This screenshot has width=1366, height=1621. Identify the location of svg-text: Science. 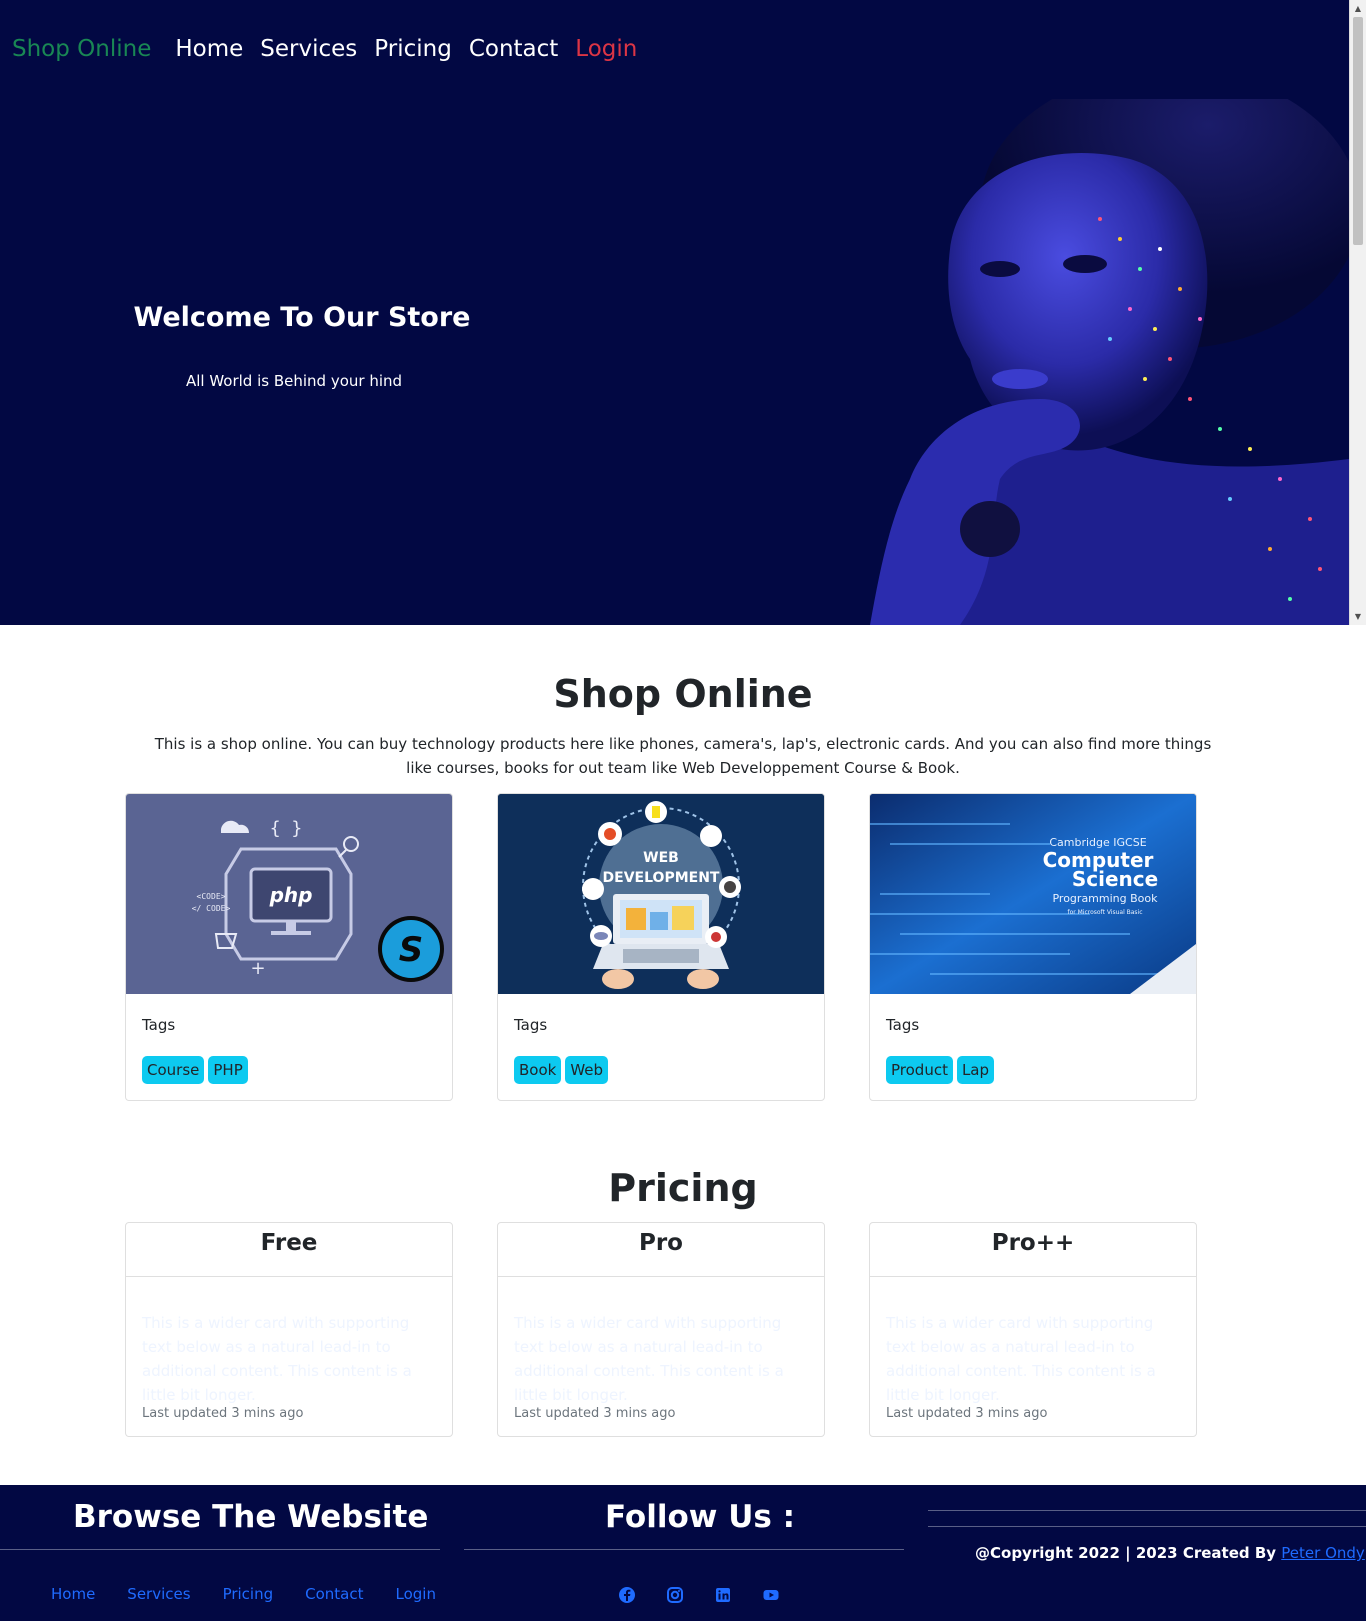
(1115, 879).